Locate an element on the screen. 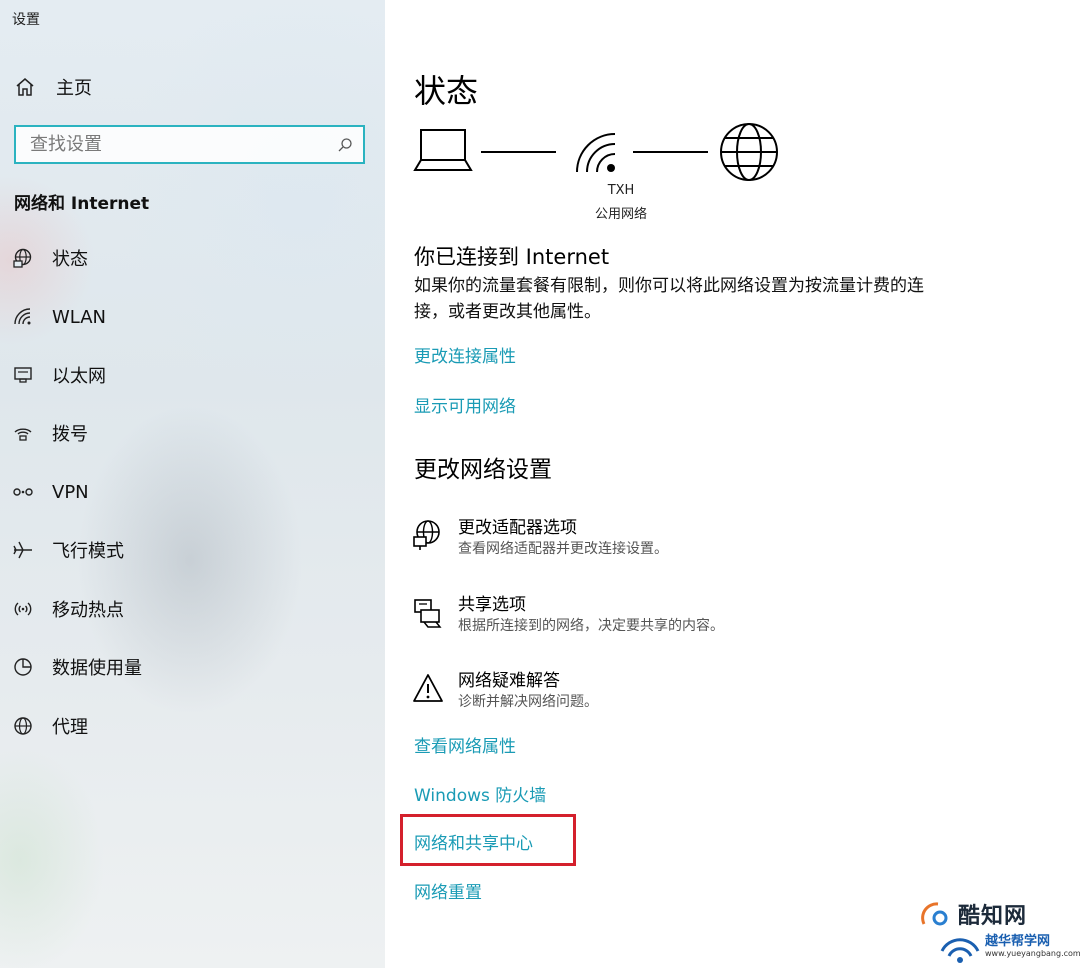 Image resolution: width=1080 pixels, height=968 pixels. watermark-logo-icon is located at coordinates (934, 914).